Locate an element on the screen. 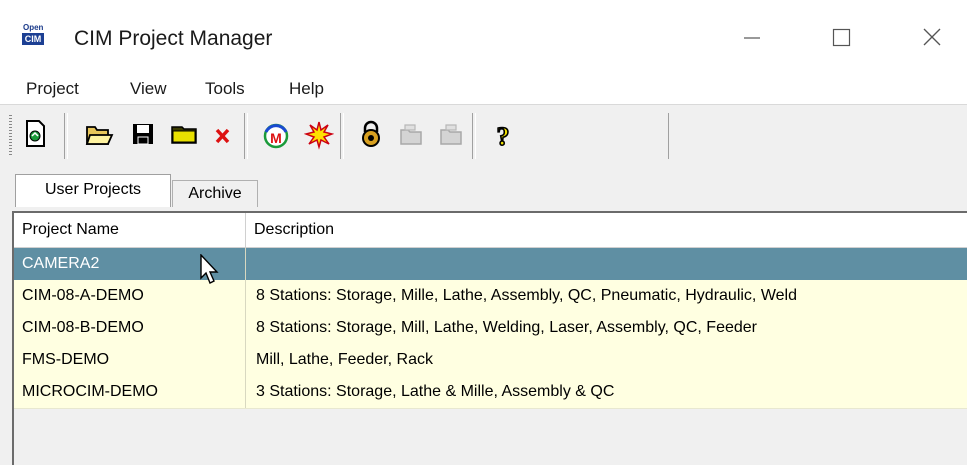  close-icon is located at coordinates (932, 37).